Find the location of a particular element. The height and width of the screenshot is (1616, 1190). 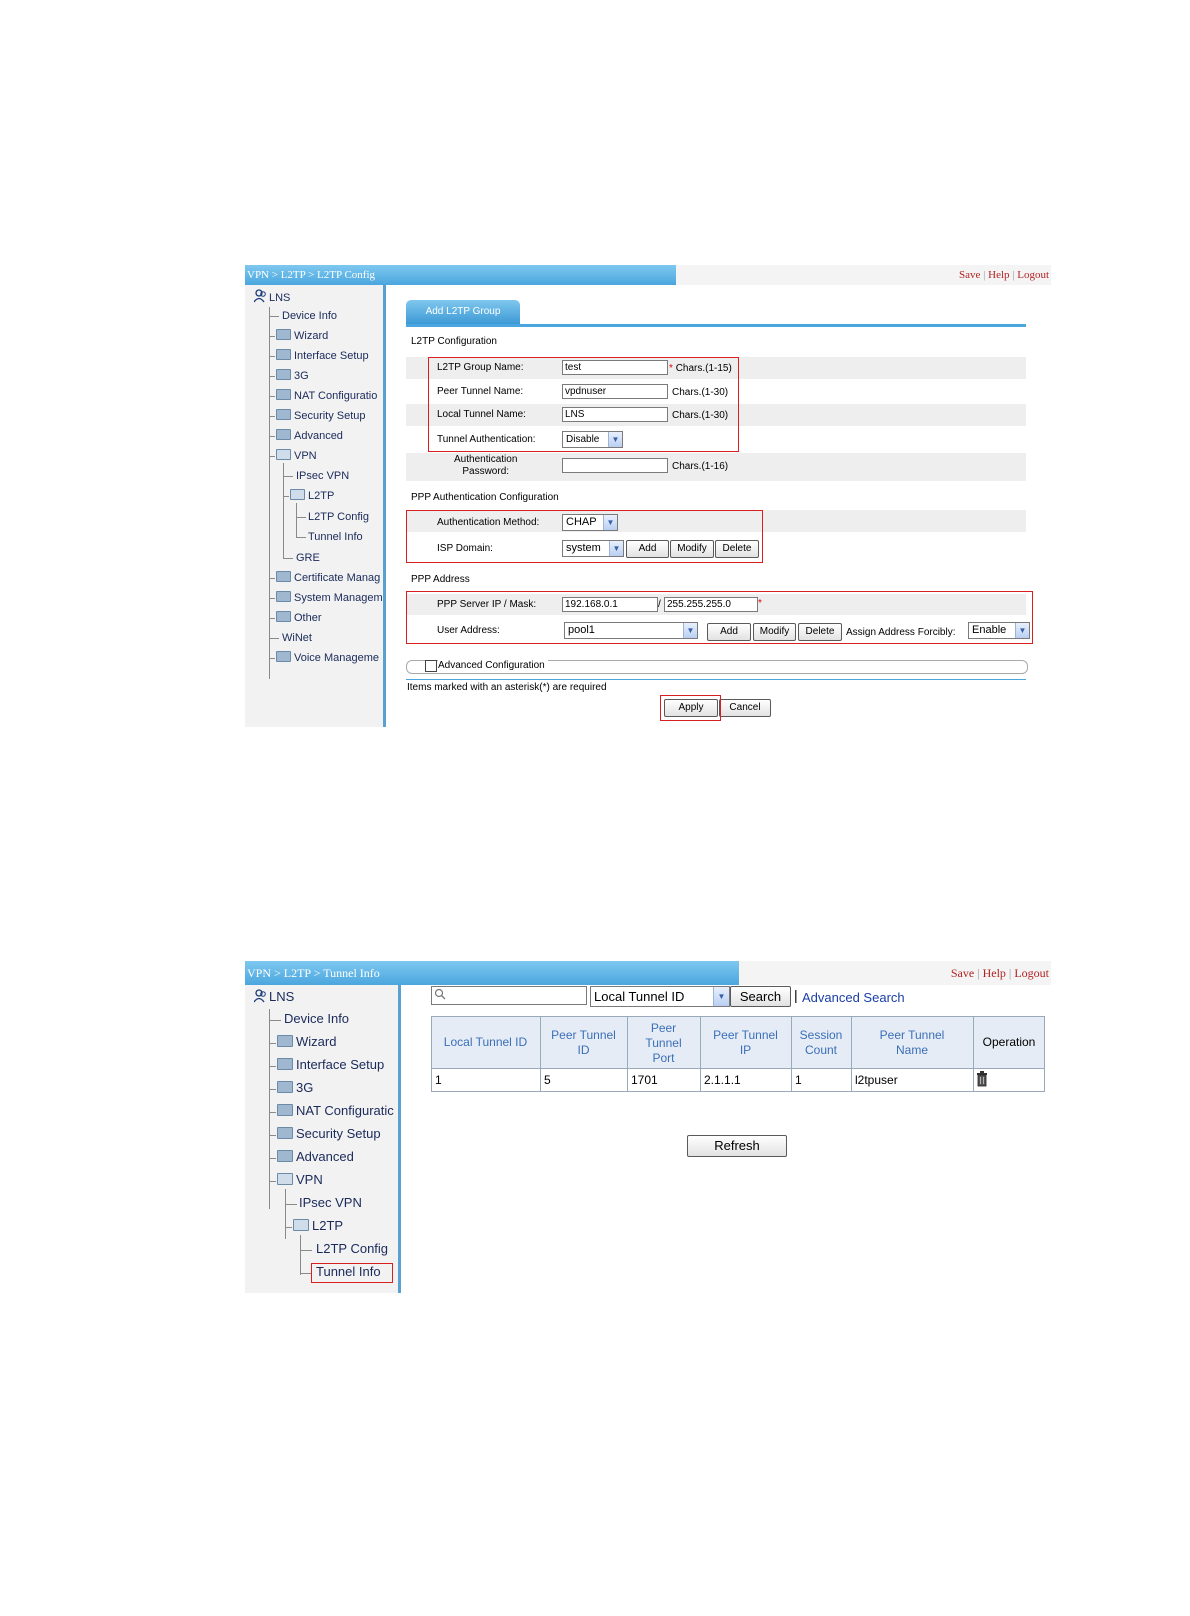

cell-local-tunnel-id: 1 is located at coordinates (438, 1080).